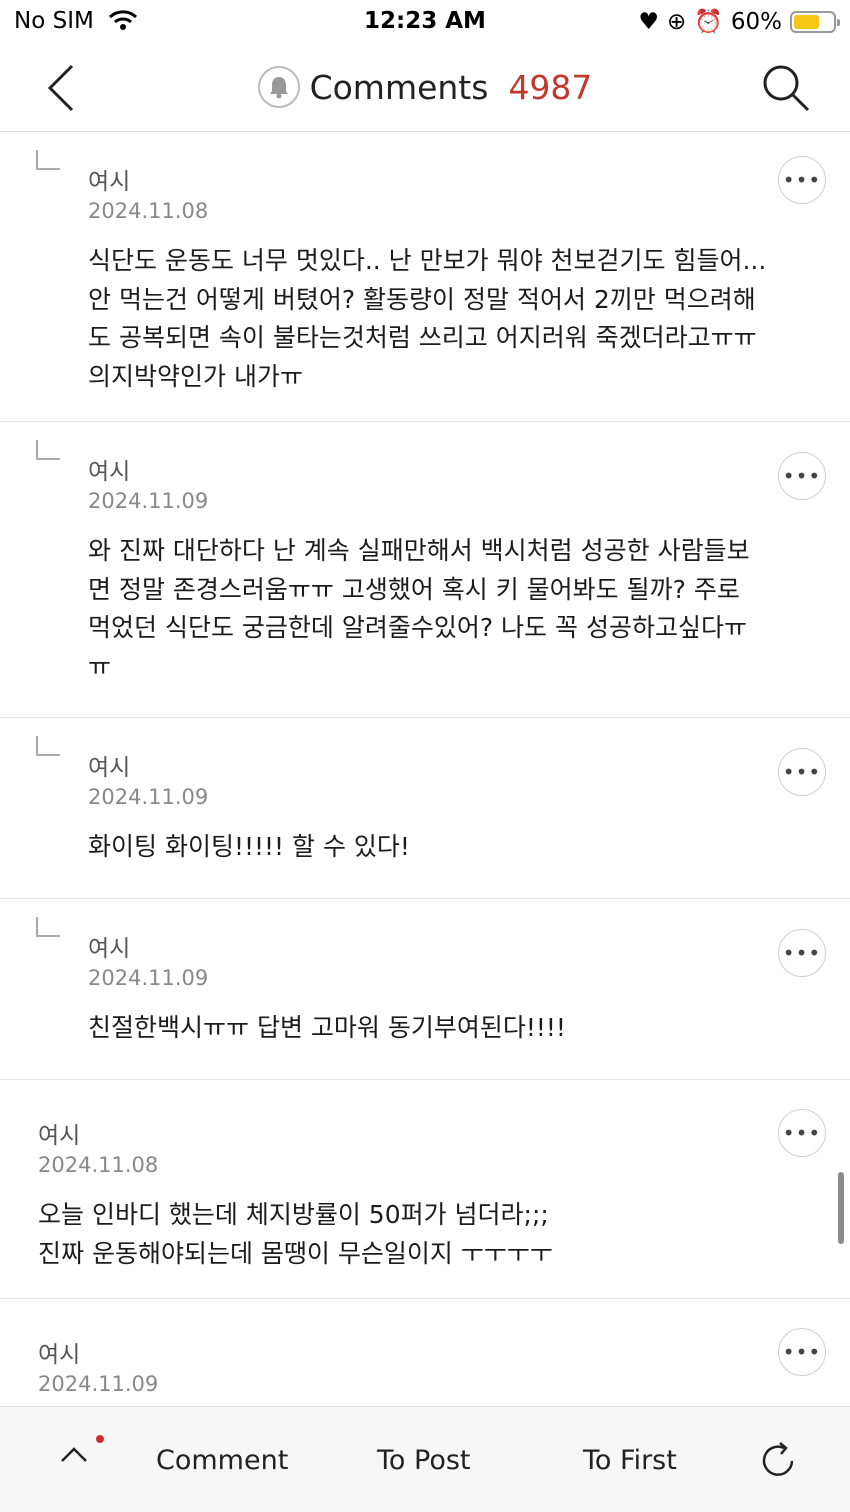  Describe the element at coordinates (327, 1027) in the screenshot. I see `comment-body: 친절한백시ㅠㅠ 답변 고마워 동기부여된다!!!!` at that location.